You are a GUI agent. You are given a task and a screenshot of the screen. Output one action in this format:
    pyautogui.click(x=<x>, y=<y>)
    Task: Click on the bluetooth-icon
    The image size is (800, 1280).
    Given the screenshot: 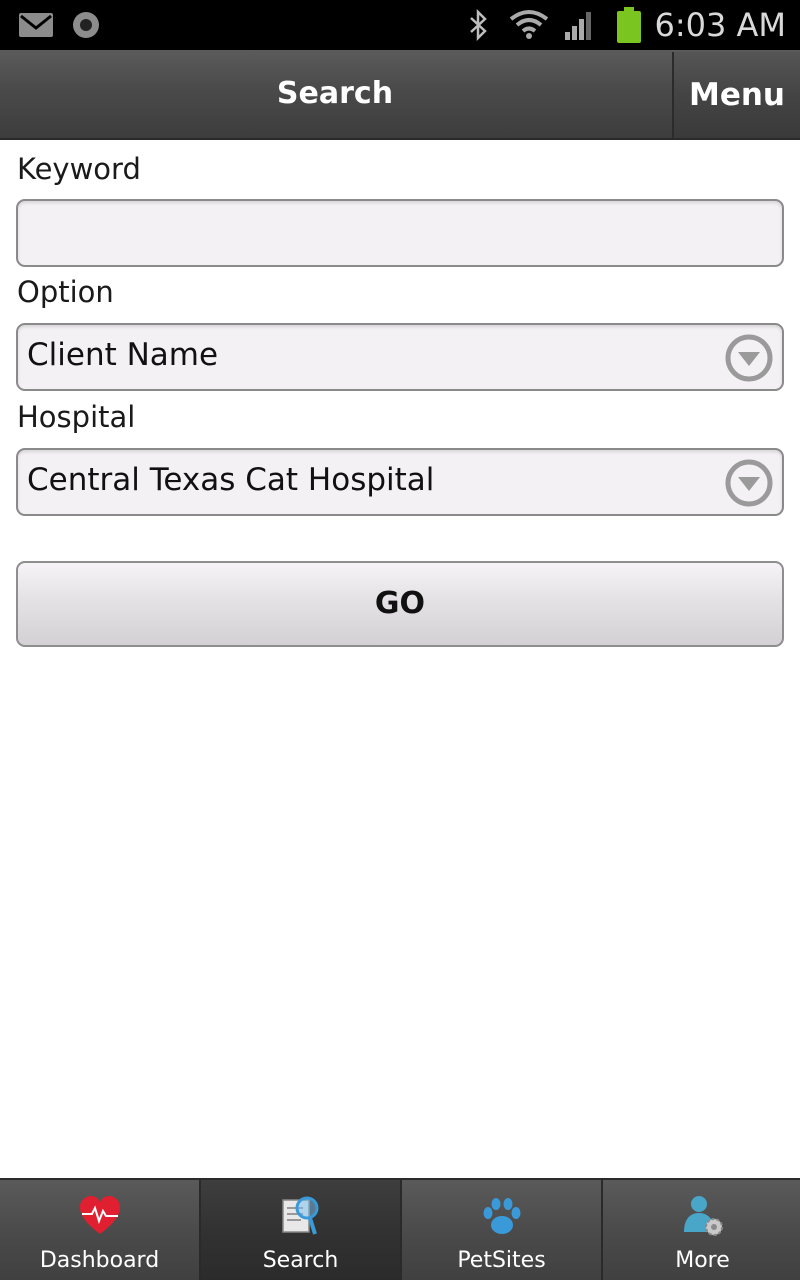 What is the action you would take?
    pyautogui.click(x=478, y=25)
    